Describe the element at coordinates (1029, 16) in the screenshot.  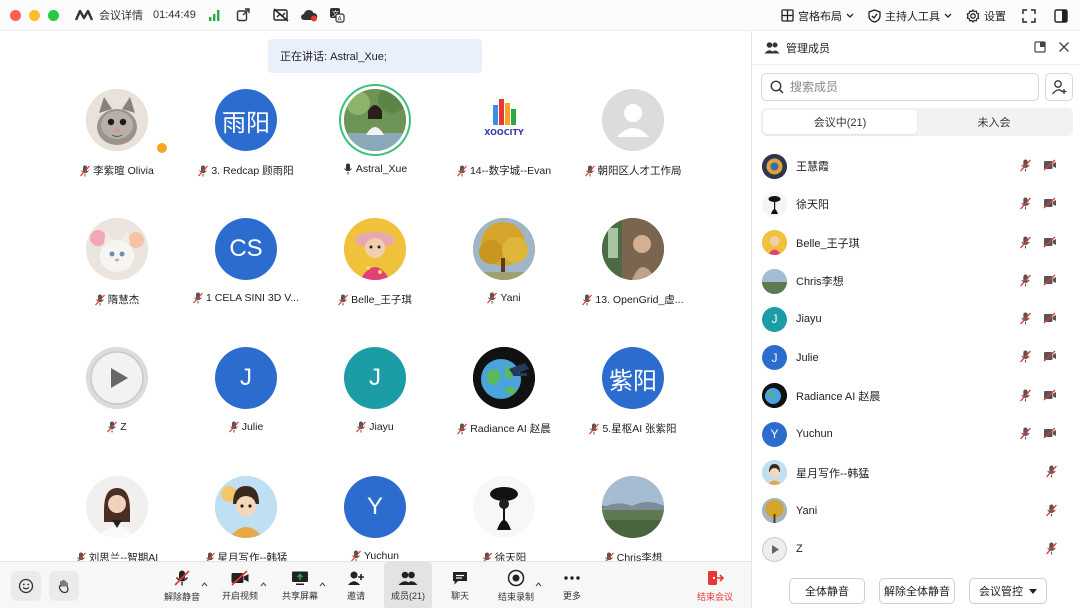
I see `fullscreen-icon` at that location.